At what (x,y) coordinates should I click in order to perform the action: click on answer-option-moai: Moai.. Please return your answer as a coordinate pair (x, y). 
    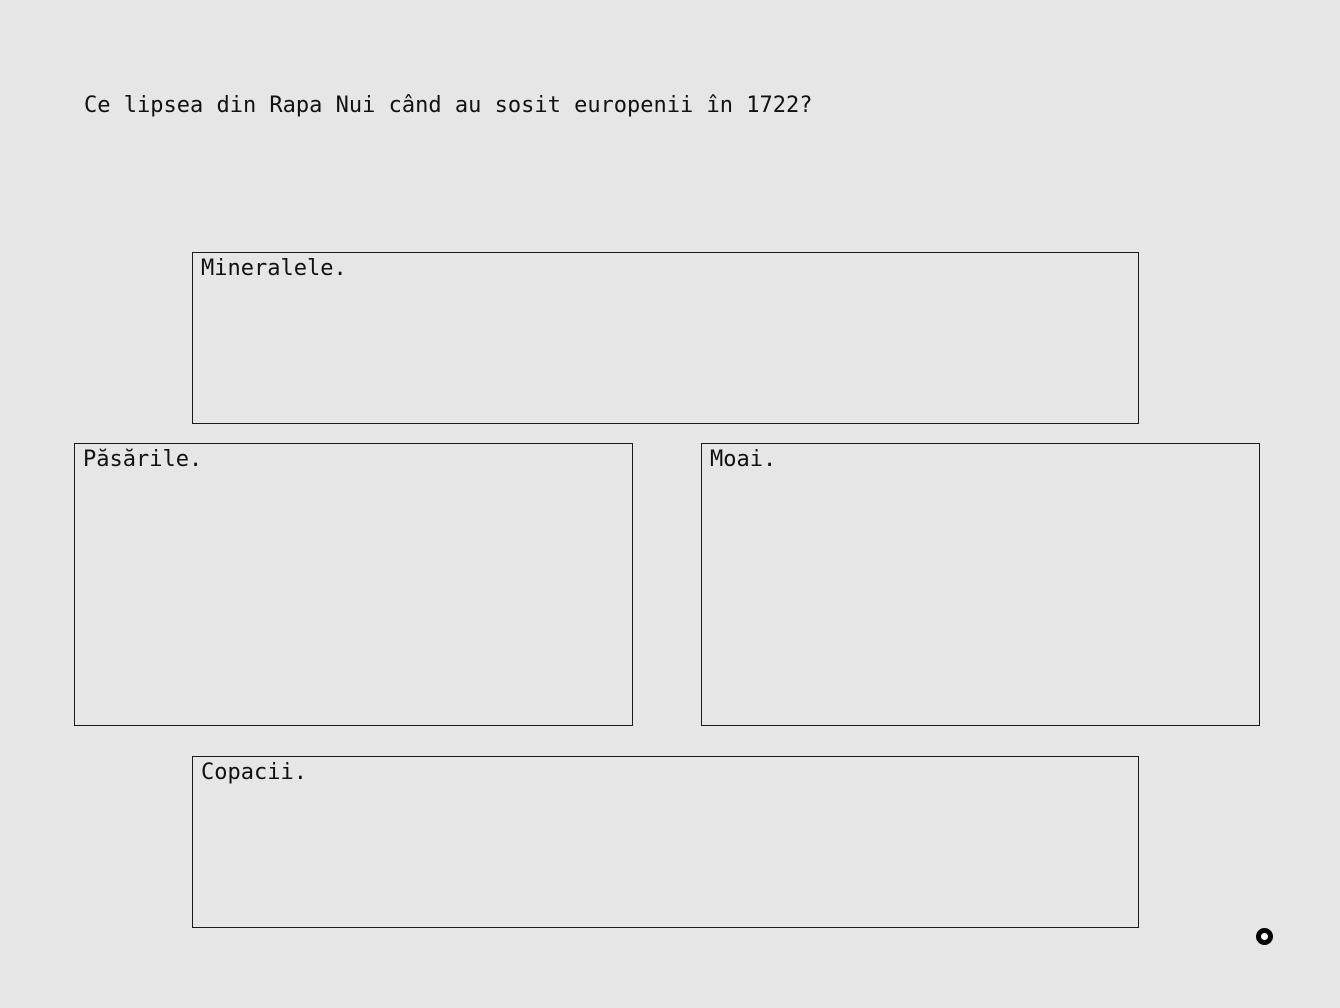
    Looking at the image, I should click on (980, 584).